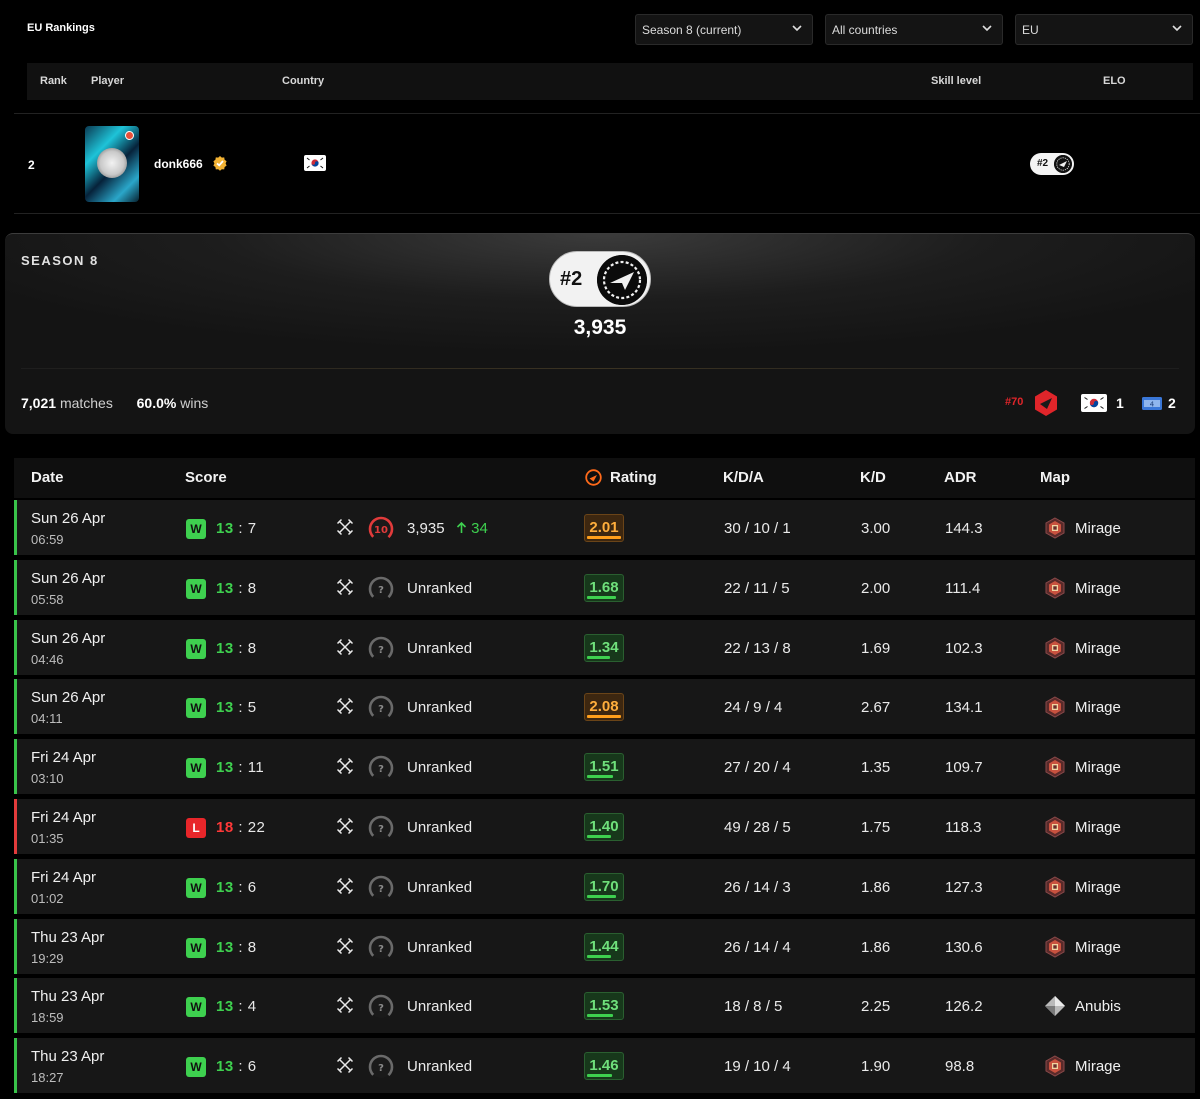 The image size is (1200, 1099). Describe the element at coordinates (692, 30) in the screenshot. I see `season-select-value: Season 8 (current)` at that location.